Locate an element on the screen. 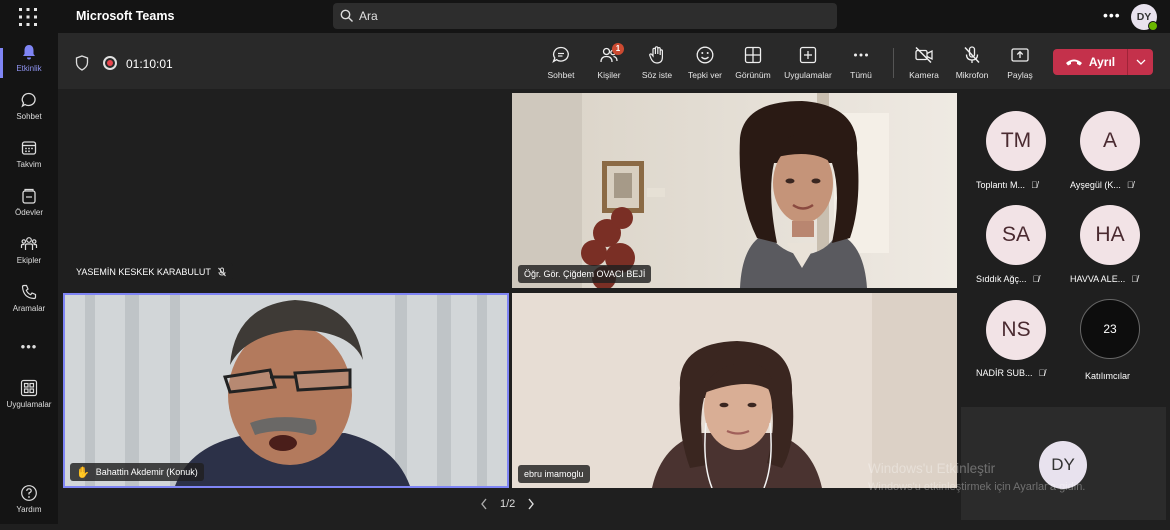 The image size is (1170, 530). rail-more-button: ••• is located at coordinates (29, 349).